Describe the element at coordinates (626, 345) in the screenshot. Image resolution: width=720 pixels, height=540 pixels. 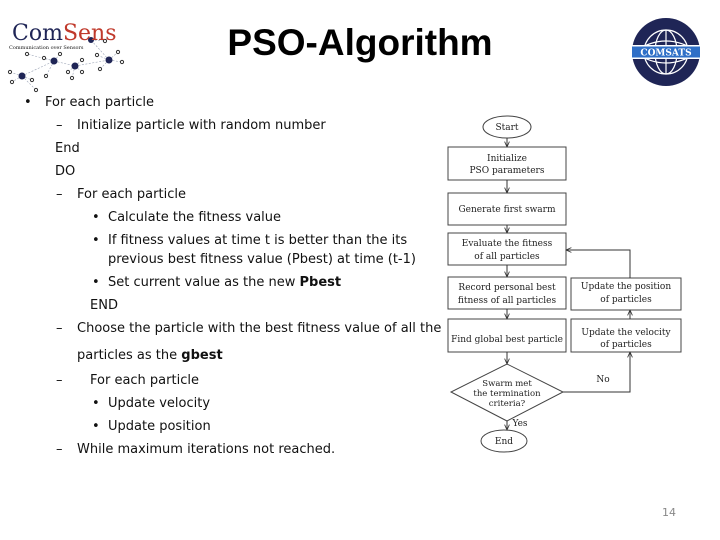
I see `update-velocity-label-2: of particles` at that location.